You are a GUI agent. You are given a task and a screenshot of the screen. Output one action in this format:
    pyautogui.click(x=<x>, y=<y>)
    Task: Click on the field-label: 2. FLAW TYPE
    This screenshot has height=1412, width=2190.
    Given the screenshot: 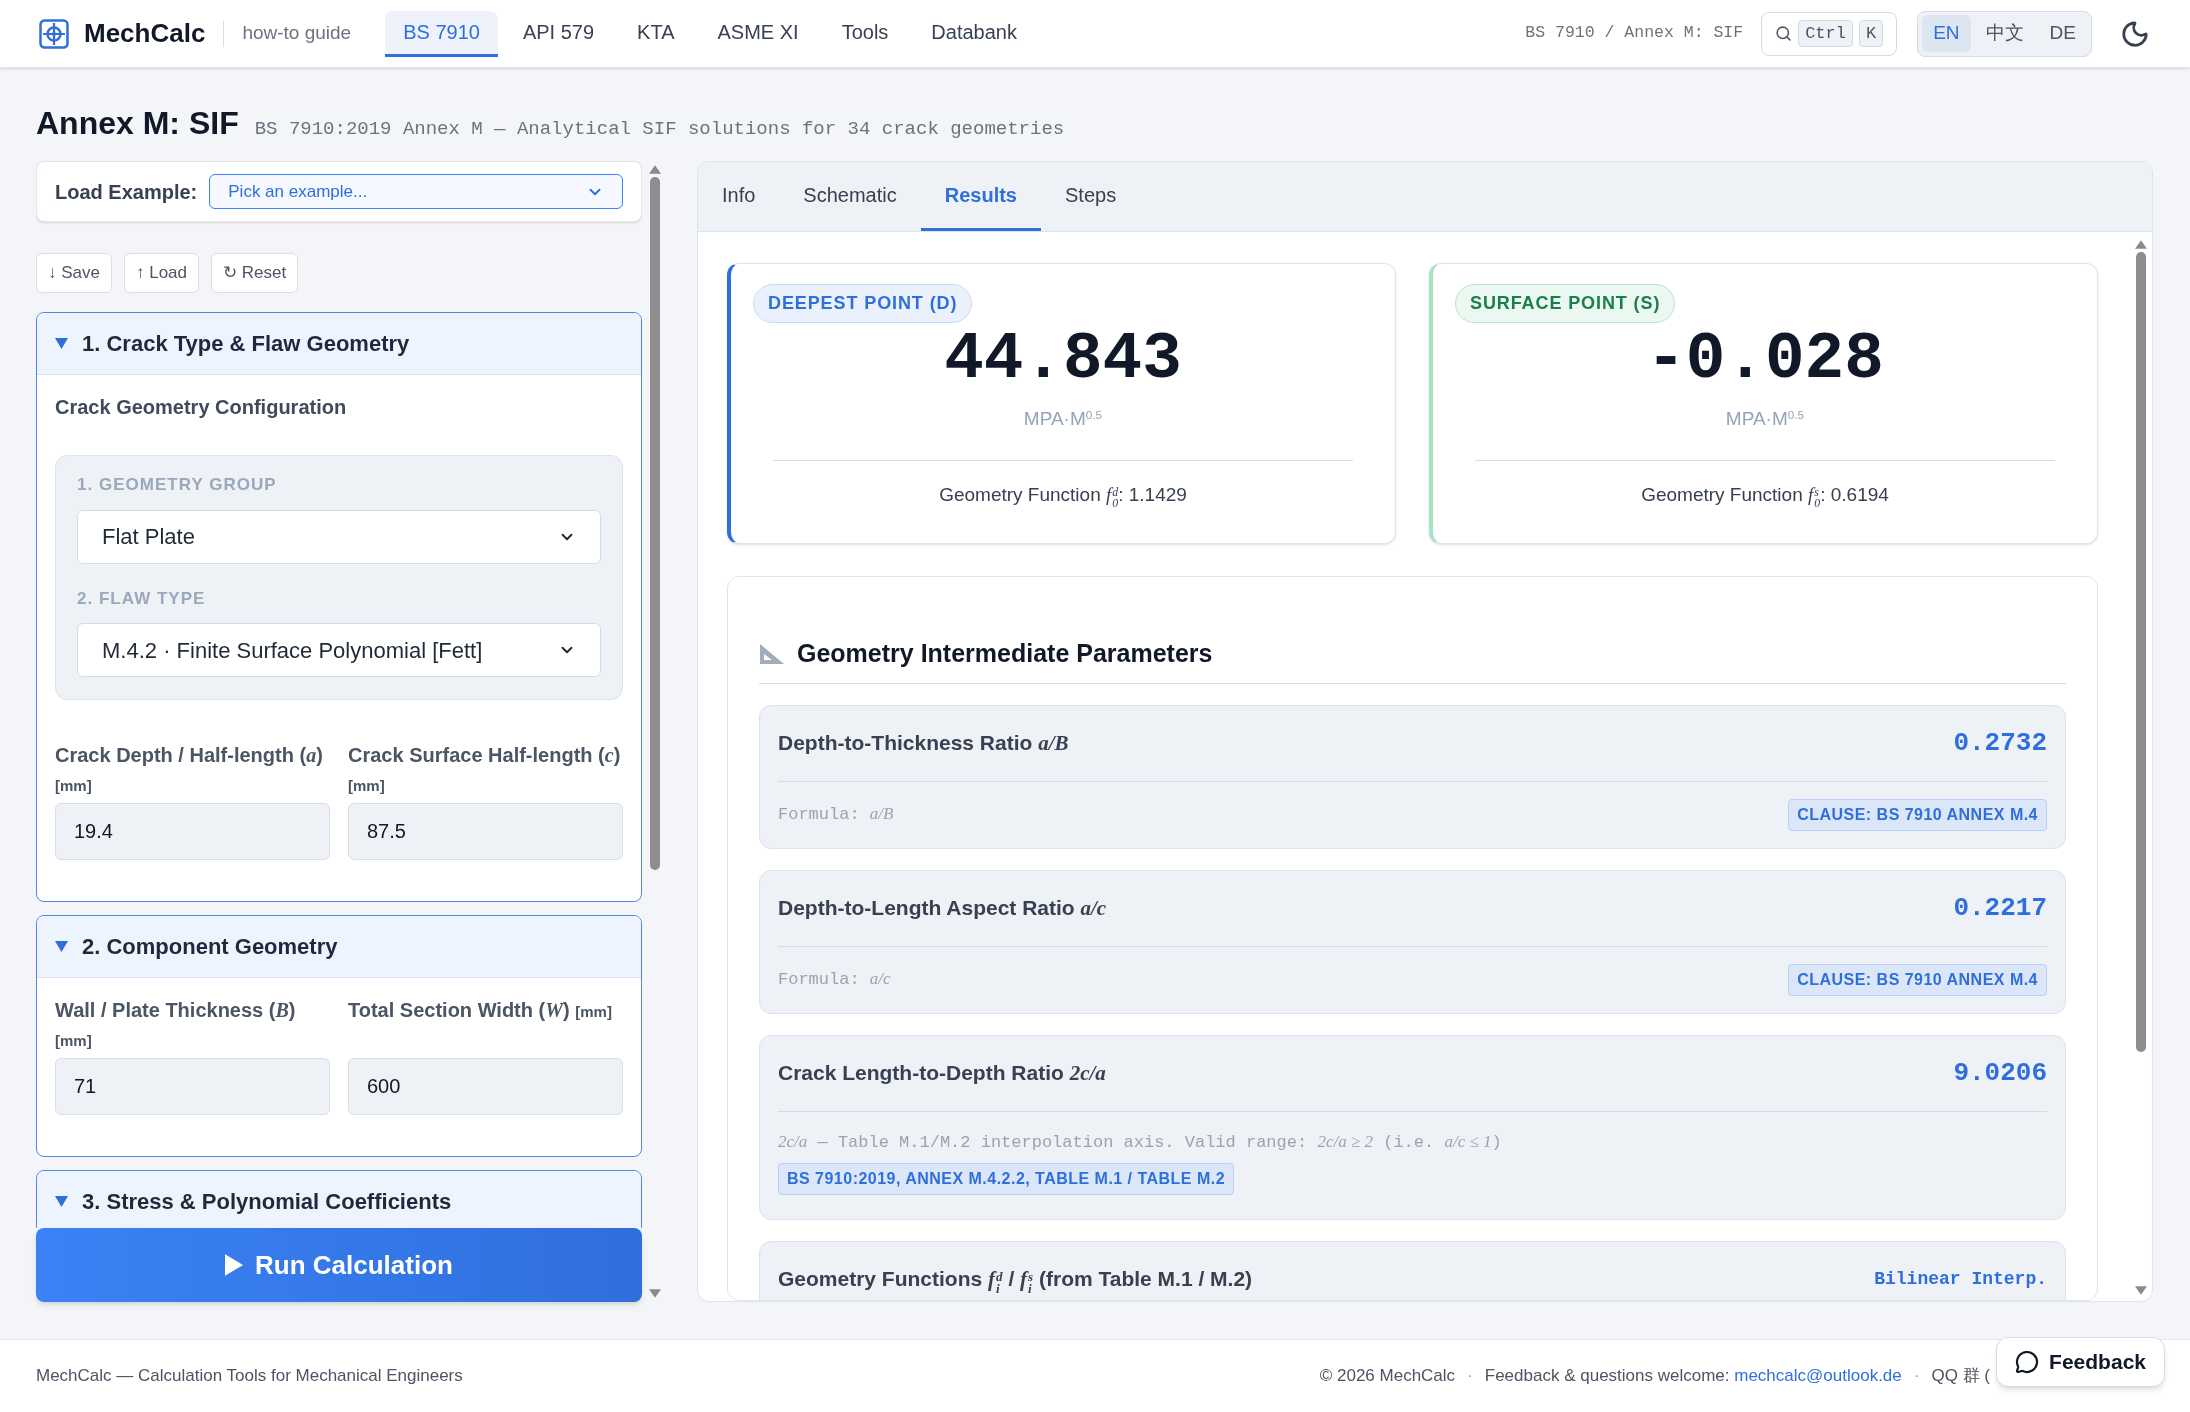 What is the action you would take?
    pyautogui.click(x=142, y=598)
    